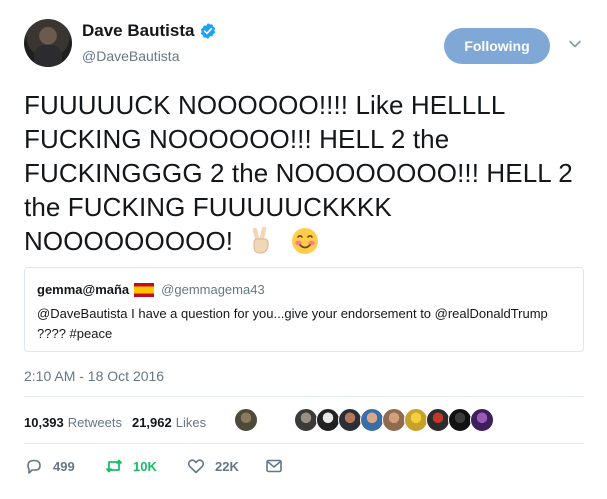 Image resolution: width=607 pixels, height=499 pixels. What do you see at coordinates (191, 422) in the screenshot?
I see `likes-label: Likes` at bounding box center [191, 422].